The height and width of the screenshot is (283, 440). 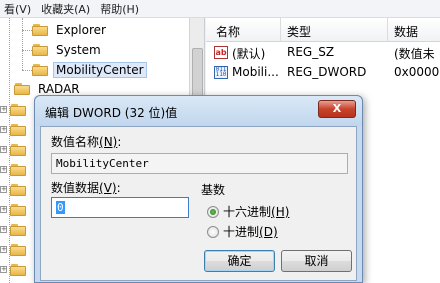 What do you see at coordinates (65, 9) in the screenshot?
I see `menu-favorites: 收藏夹(A)` at bounding box center [65, 9].